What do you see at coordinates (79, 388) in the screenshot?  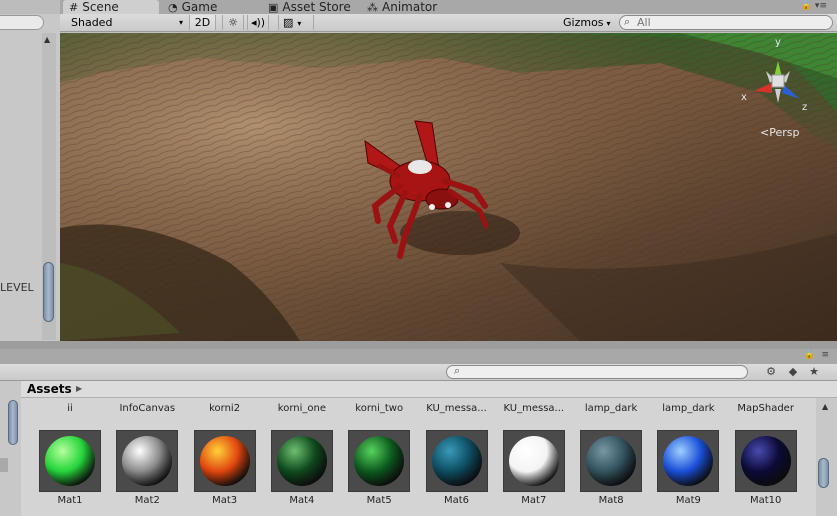 I see `chevron-right-icon: ▶` at bounding box center [79, 388].